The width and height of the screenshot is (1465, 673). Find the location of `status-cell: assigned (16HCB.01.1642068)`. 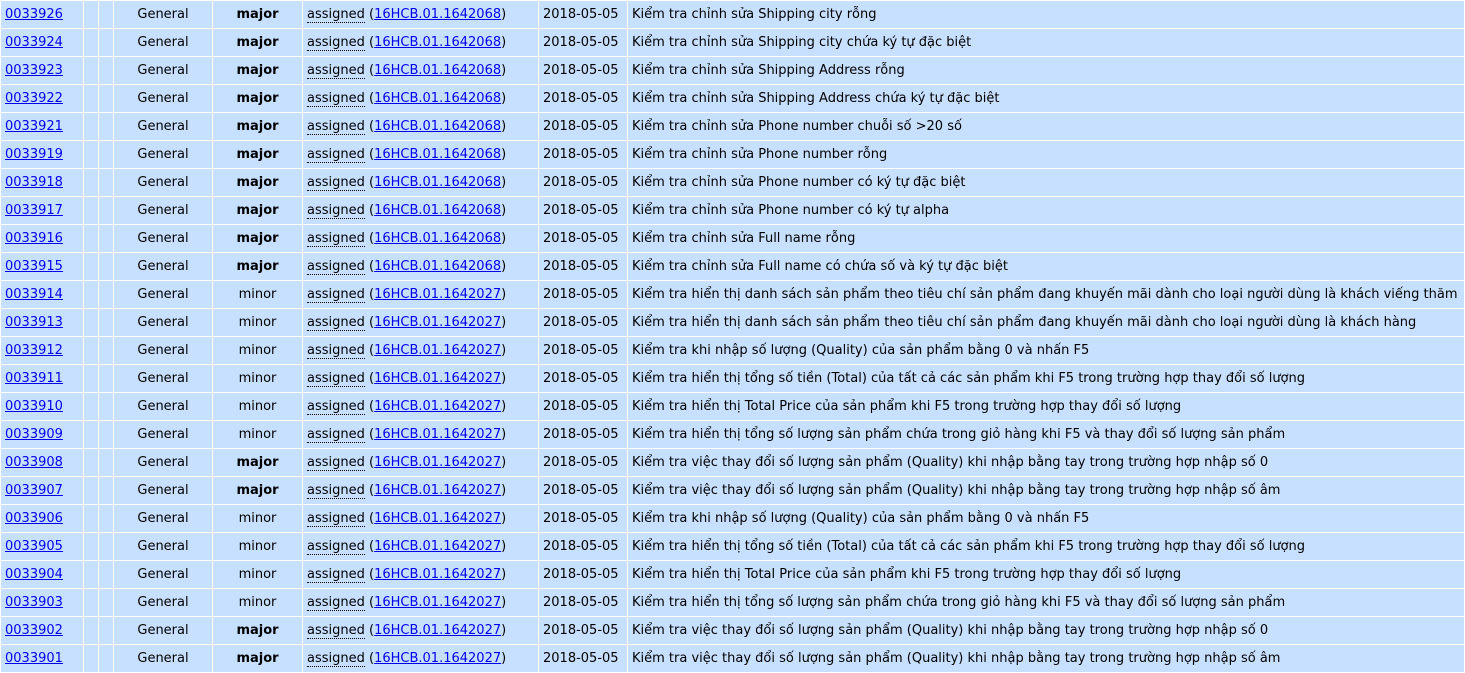

status-cell: assigned (16HCB.01.1642068) is located at coordinates (420, 70).